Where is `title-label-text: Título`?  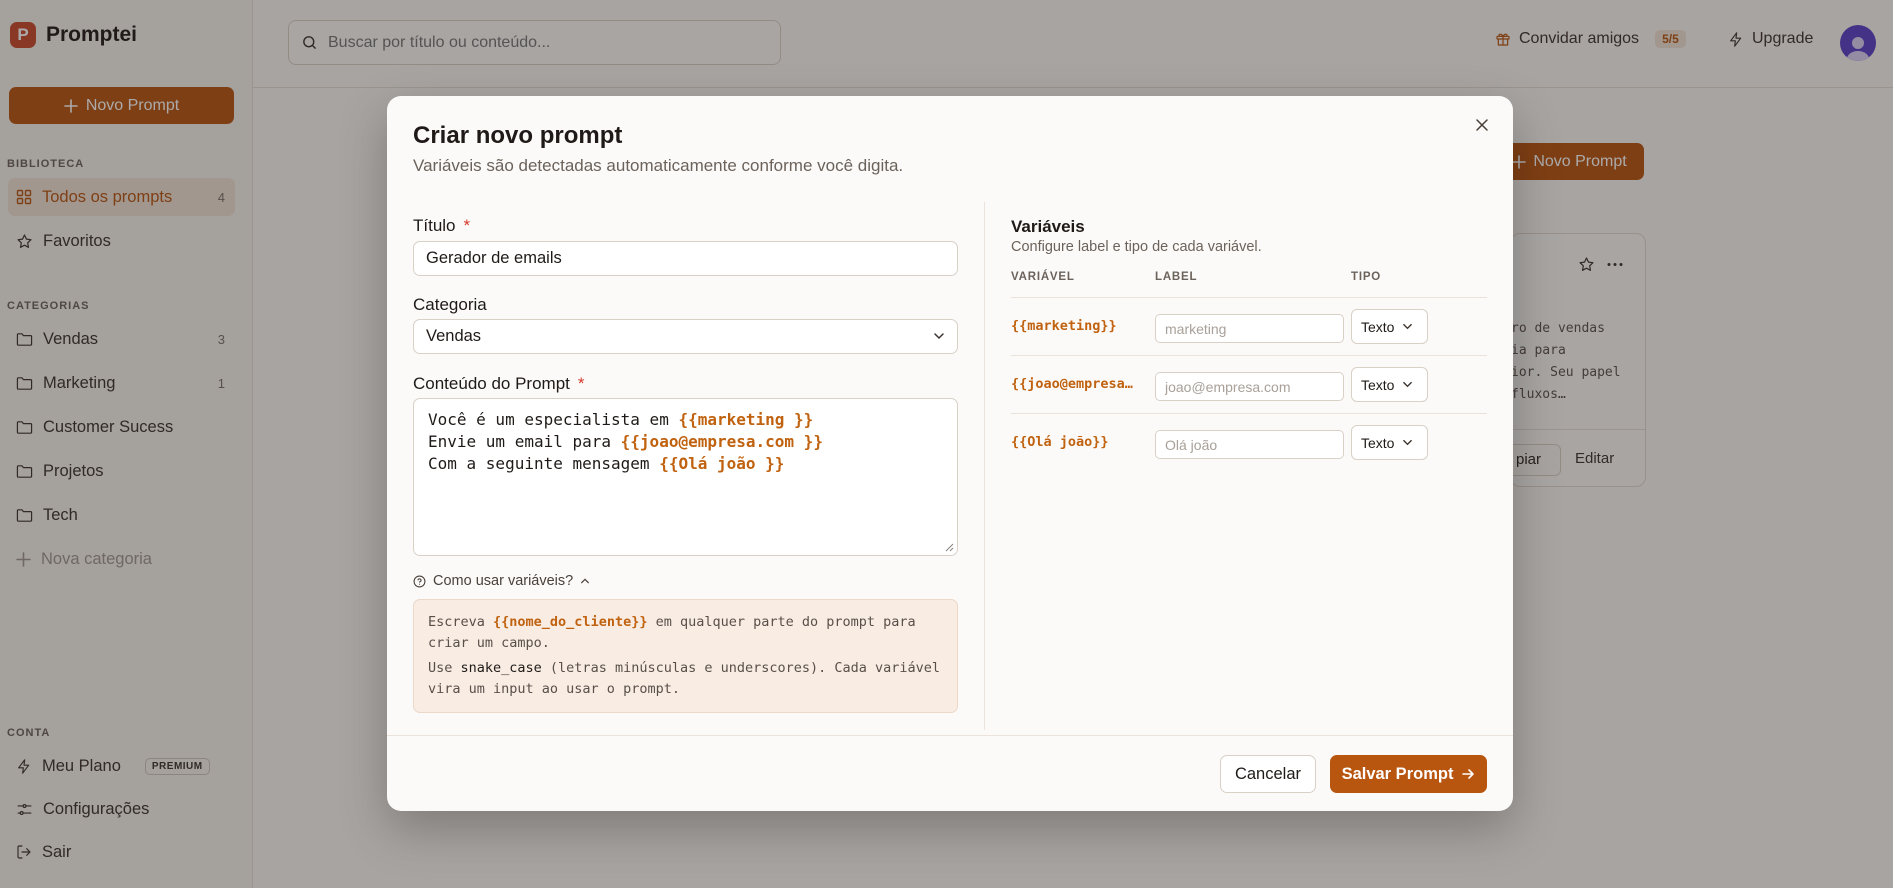 title-label-text: Título is located at coordinates (434, 225).